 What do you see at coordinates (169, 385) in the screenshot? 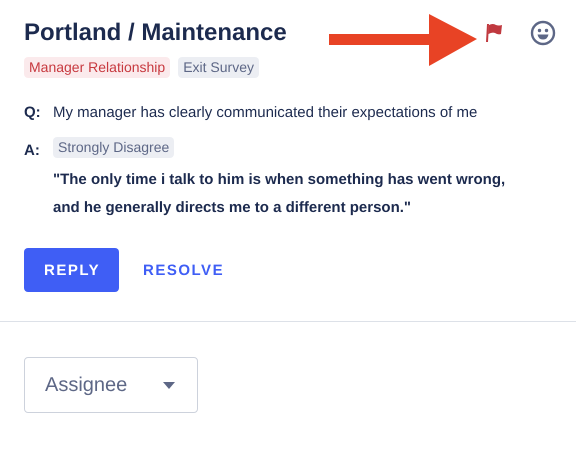
I see `caret-icon` at bounding box center [169, 385].